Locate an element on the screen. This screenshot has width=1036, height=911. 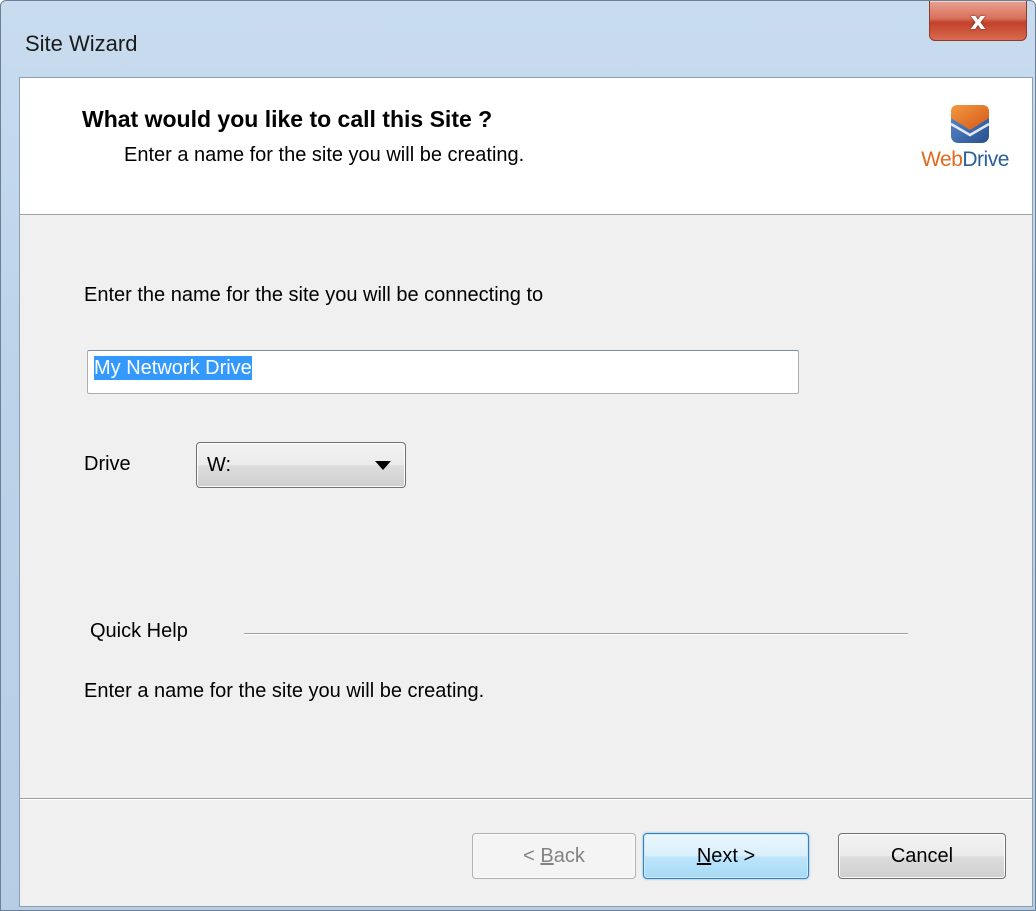
page-title: What would you like to call this Site ? is located at coordinates (287, 119).